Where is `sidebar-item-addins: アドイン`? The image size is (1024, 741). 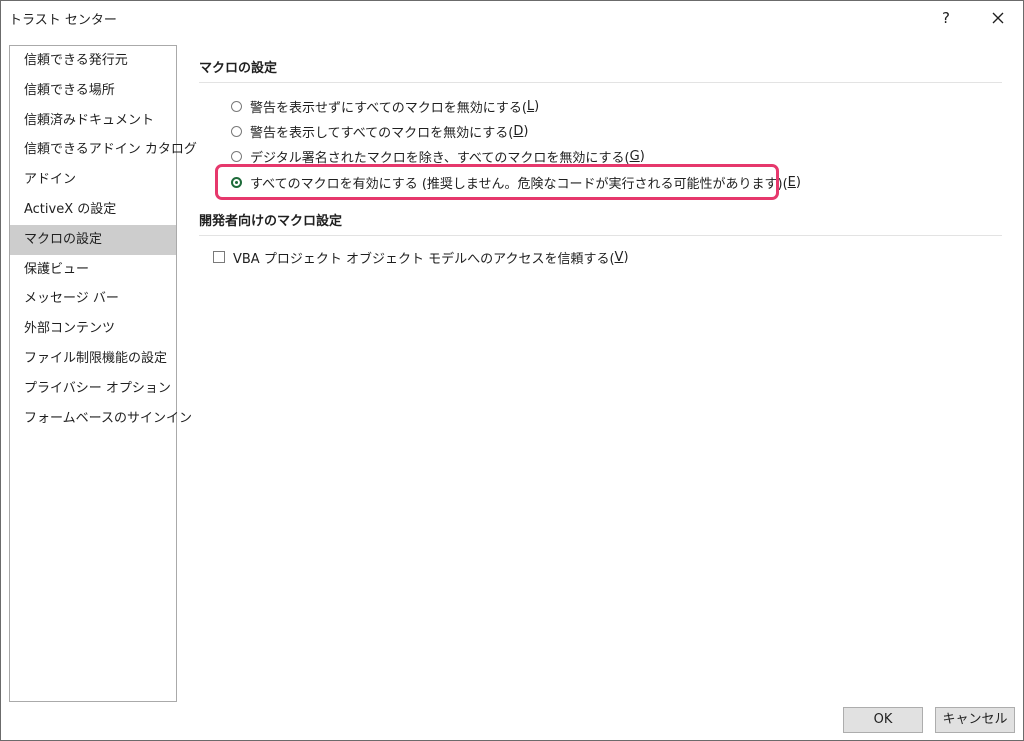 sidebar-item-addins: アドイン is located at coordinates (93, 180).